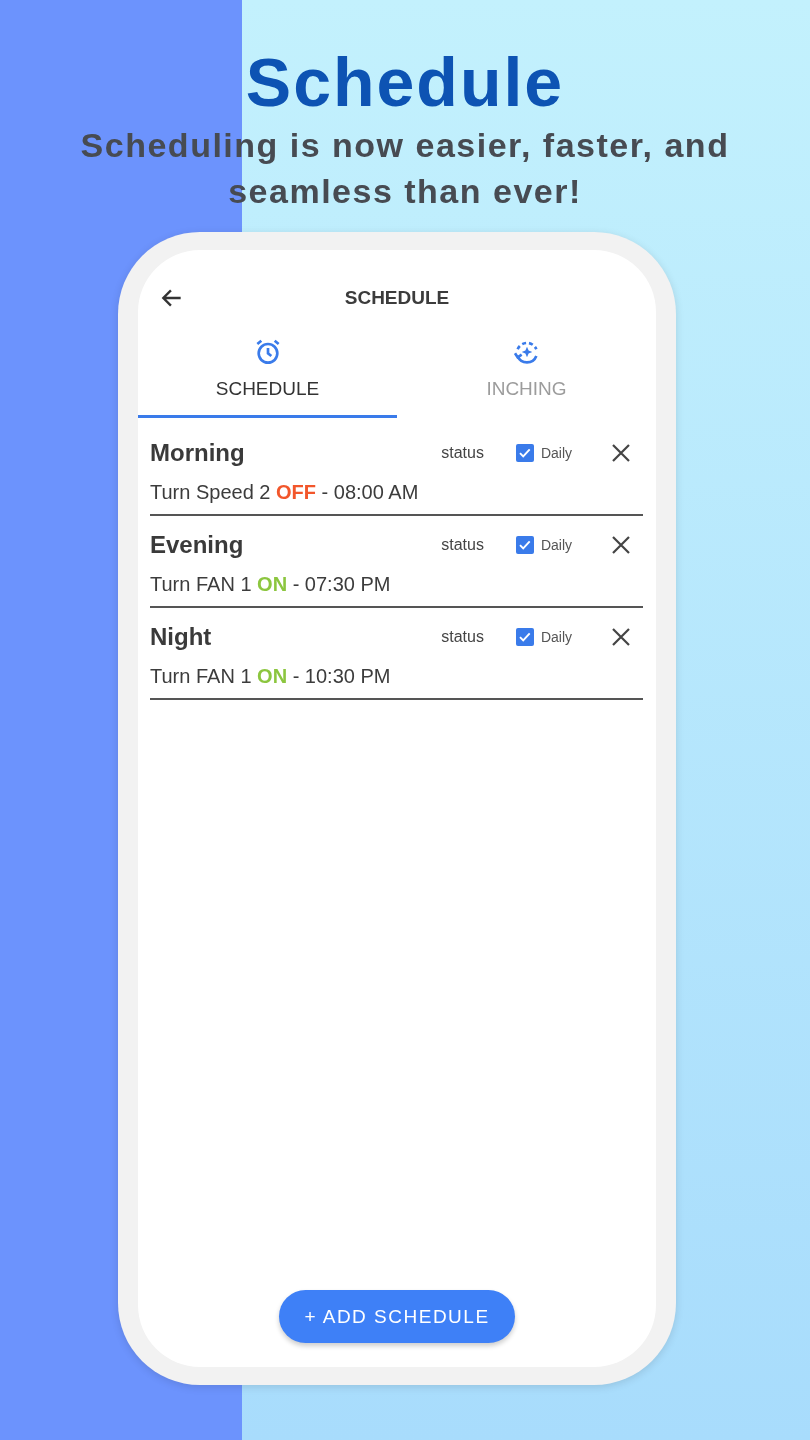 This screenshot has height=1440, width=810. I want to click on screen-title: SCHEDULE, so click(397, 298).